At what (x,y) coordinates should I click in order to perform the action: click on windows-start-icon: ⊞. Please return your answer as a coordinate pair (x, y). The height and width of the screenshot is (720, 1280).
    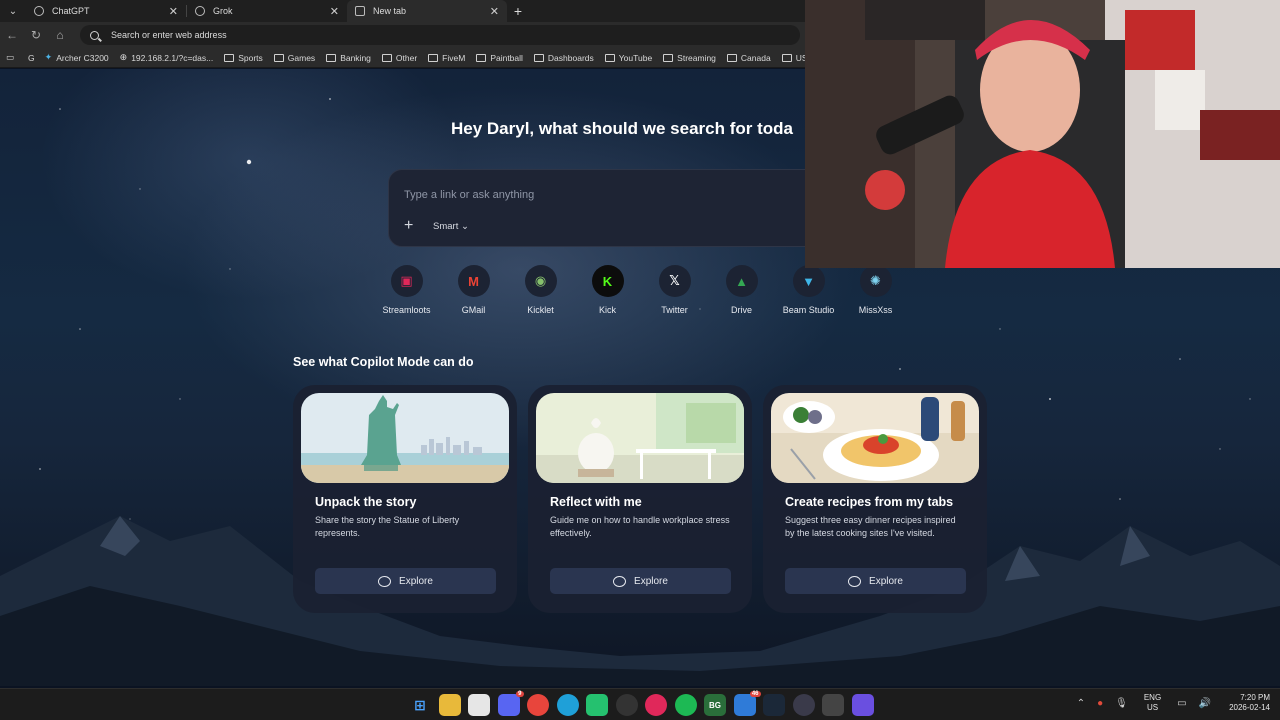
    Looking at the image, I should click on (420, 705).